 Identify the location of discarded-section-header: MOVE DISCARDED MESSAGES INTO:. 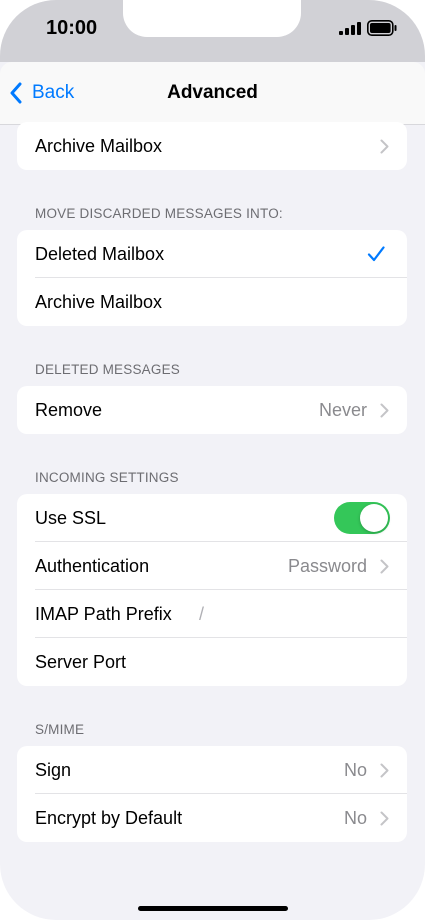
(159, 213).